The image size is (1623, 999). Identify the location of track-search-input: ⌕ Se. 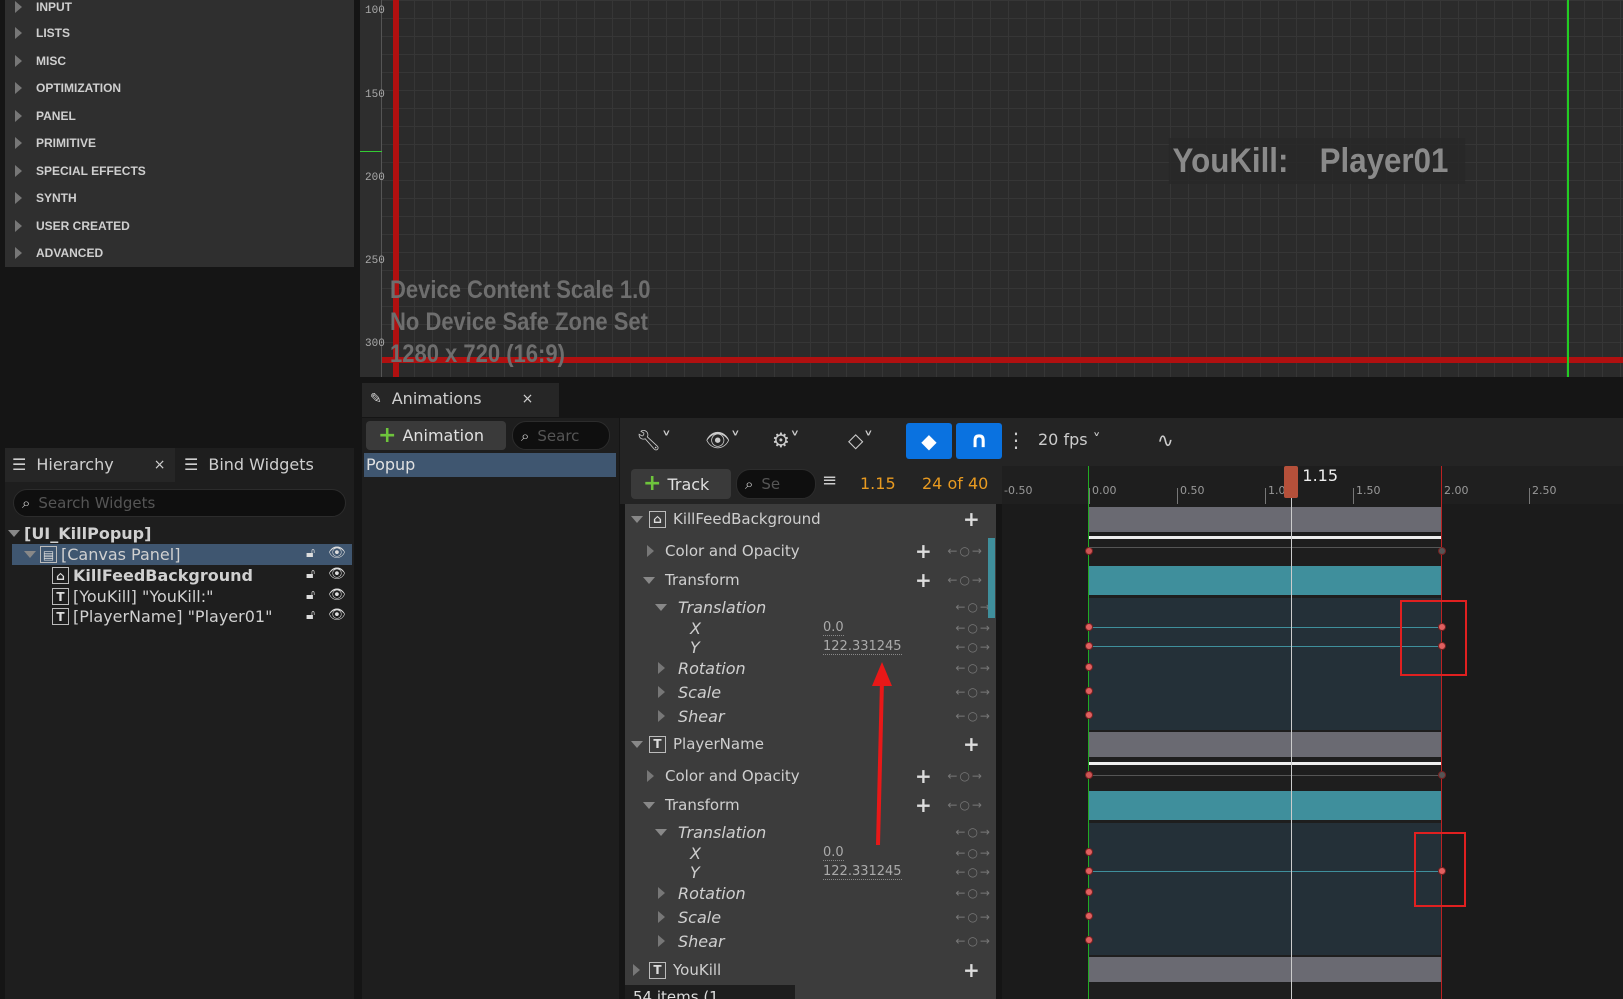
(776, 484).